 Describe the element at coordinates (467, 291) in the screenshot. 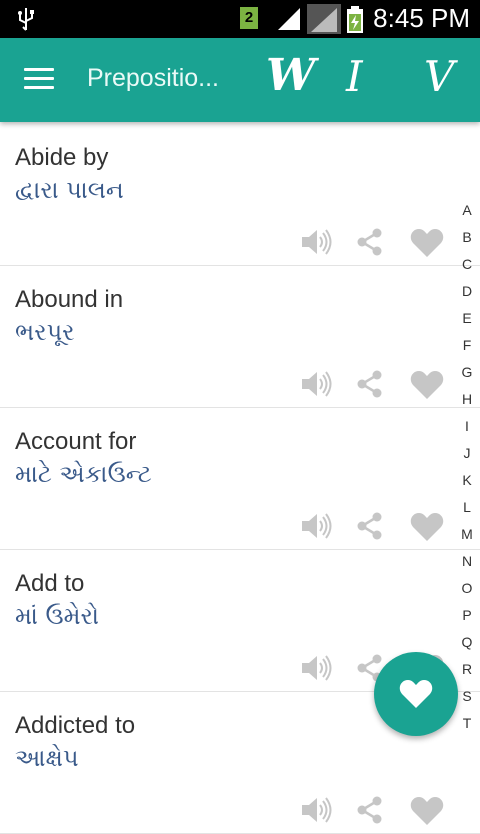

I see `alphabet-letter: D` at that location.